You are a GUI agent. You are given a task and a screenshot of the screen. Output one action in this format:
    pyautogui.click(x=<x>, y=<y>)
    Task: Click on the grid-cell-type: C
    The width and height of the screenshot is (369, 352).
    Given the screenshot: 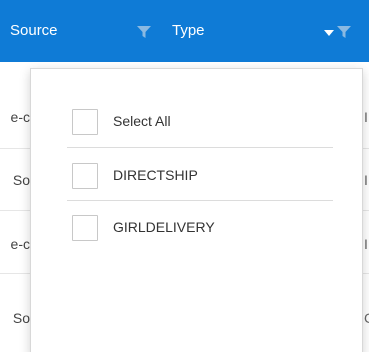 What is the action you would take?
    pyautogui.click(x=366, y=318)
    